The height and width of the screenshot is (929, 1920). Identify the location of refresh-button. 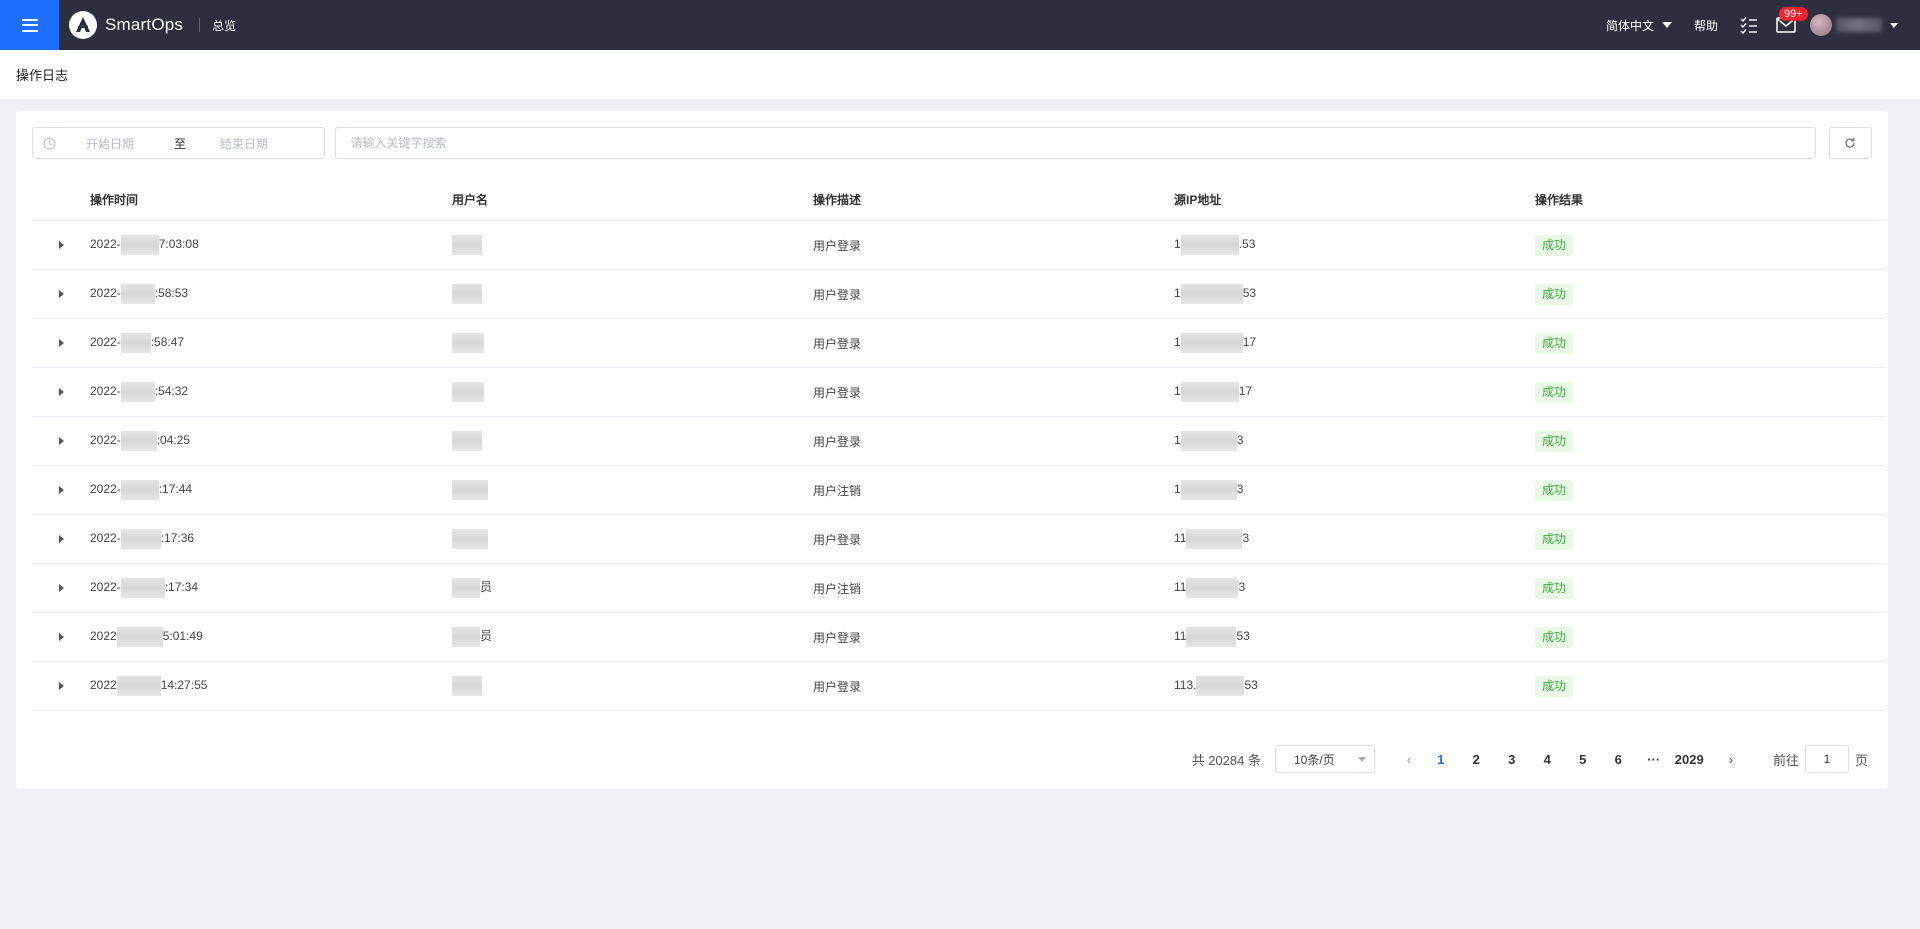
(1850, 143).